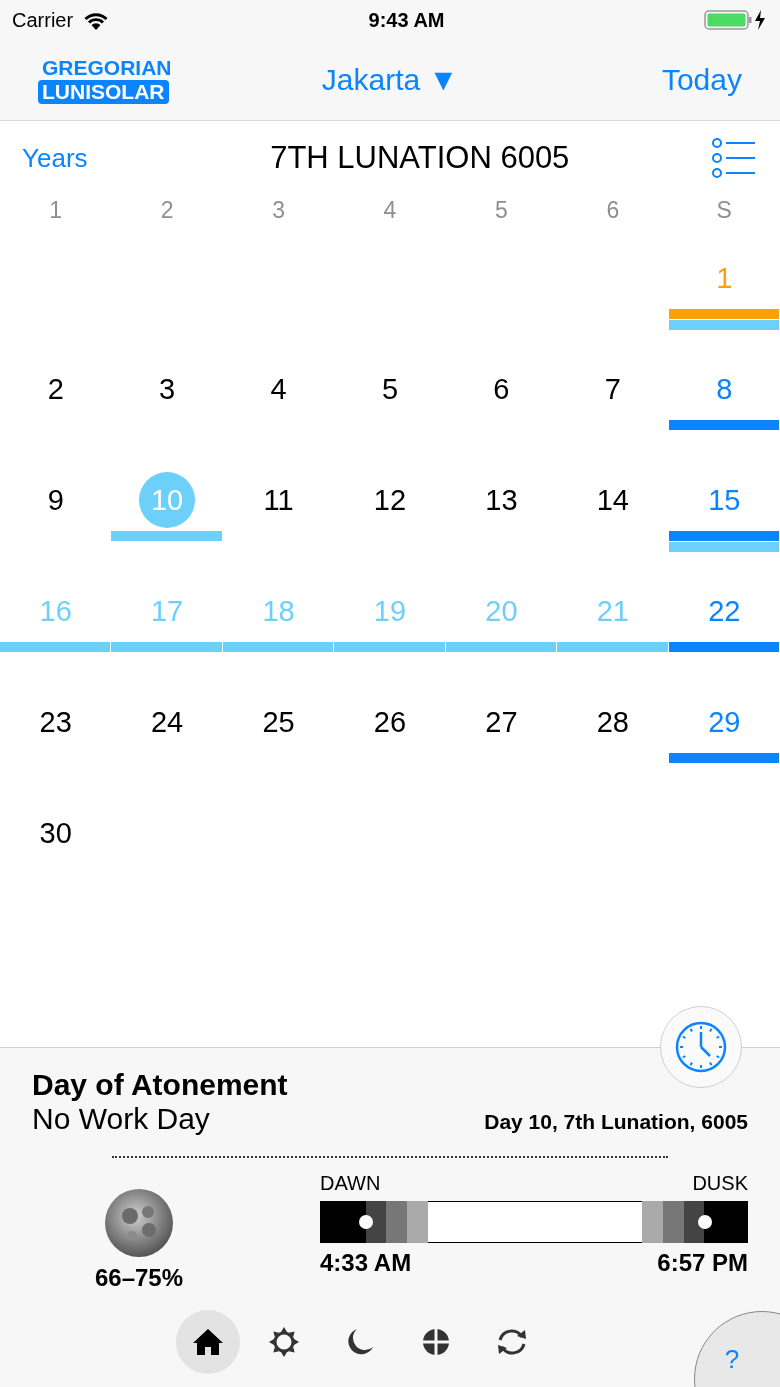 Image resolution: width=780 pixels, height=1387 pixels. Describe the element at coordinates (724, 389) in the screenshot. I see `calendar-day: 8` at that location.